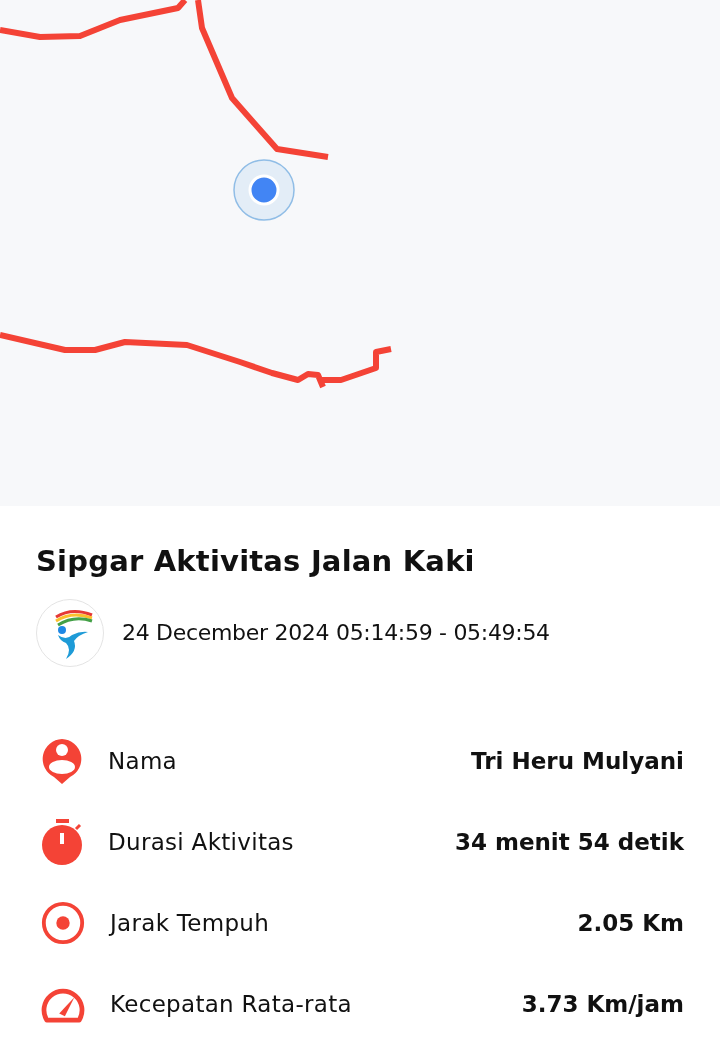 The image size is (720, 1047). What do you see at coordinates (62, 841) in the screenshot?
I see `stopwatch-icon` at bounding box center [62, 841].